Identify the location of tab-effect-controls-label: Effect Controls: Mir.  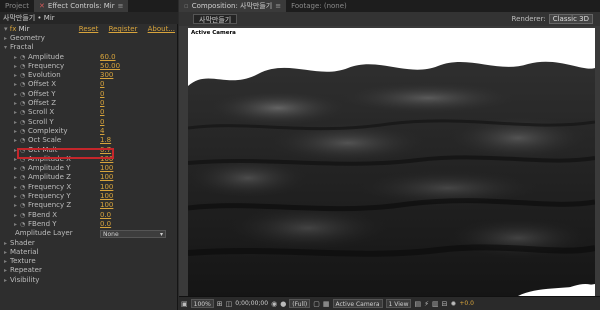
(81, 6).